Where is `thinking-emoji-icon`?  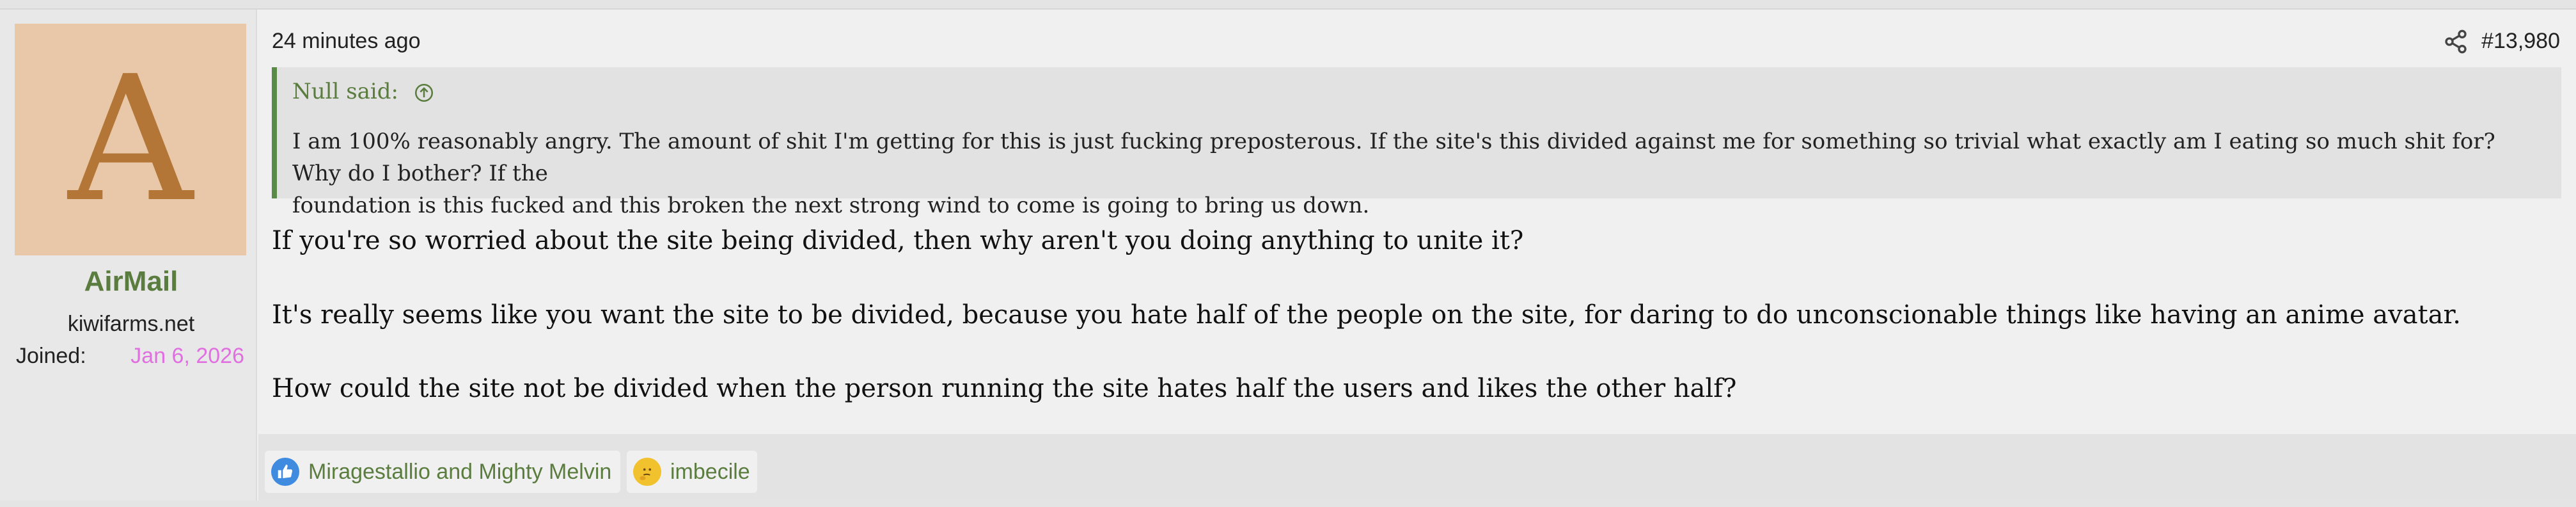
thinking-emoji-icon is located at coordinates (647, 472).